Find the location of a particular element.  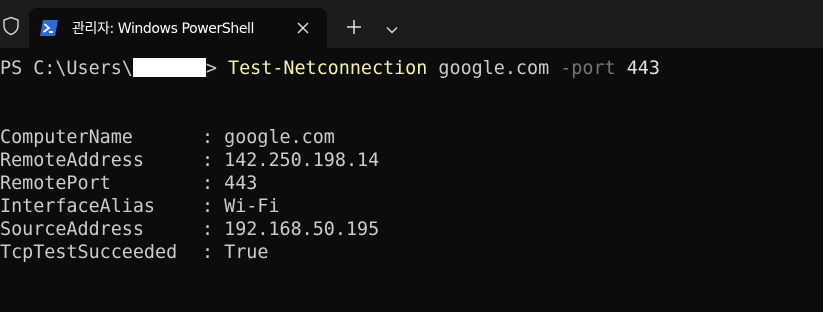

command-name: Test-Netconnection is located at coordinates (328, 68).